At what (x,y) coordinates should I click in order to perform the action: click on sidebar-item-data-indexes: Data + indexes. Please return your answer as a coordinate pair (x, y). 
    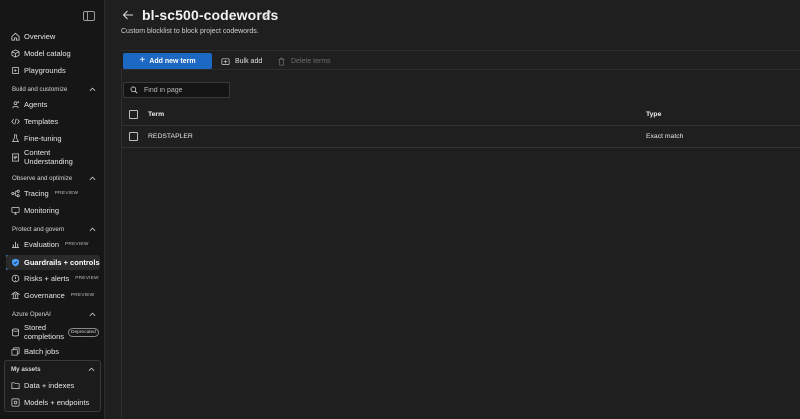
    Looking at the image, I should click on (53, 385).